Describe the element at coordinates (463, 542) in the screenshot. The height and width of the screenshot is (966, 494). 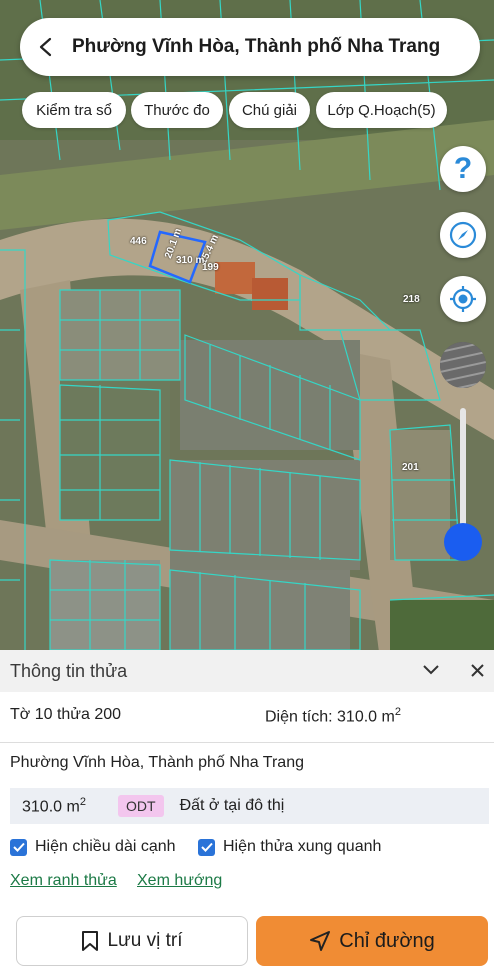
I see `opacity-slider-handle` at that location.